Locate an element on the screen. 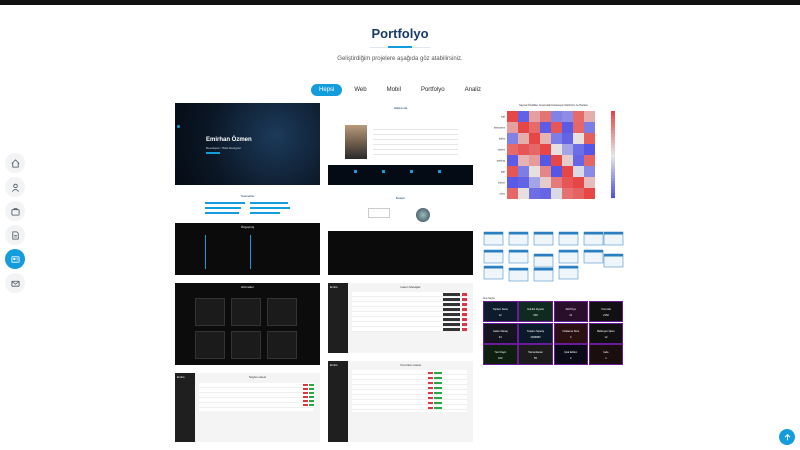  portfolio-item-admin-messages: Emirs Gelen Mesajlar is located at coordinates (400, 318).